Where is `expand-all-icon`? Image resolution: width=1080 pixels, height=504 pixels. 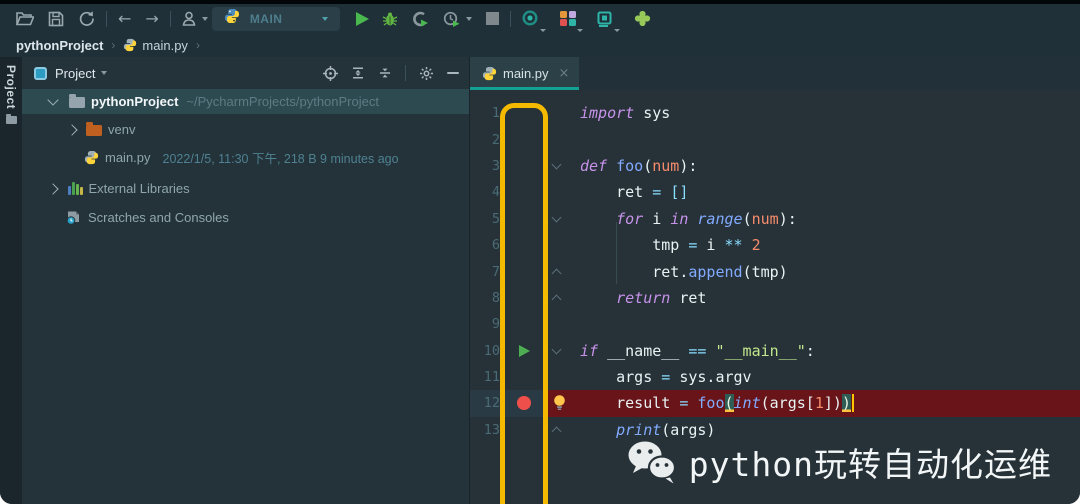 expand-all-icon is located at coordinates (358, 73).